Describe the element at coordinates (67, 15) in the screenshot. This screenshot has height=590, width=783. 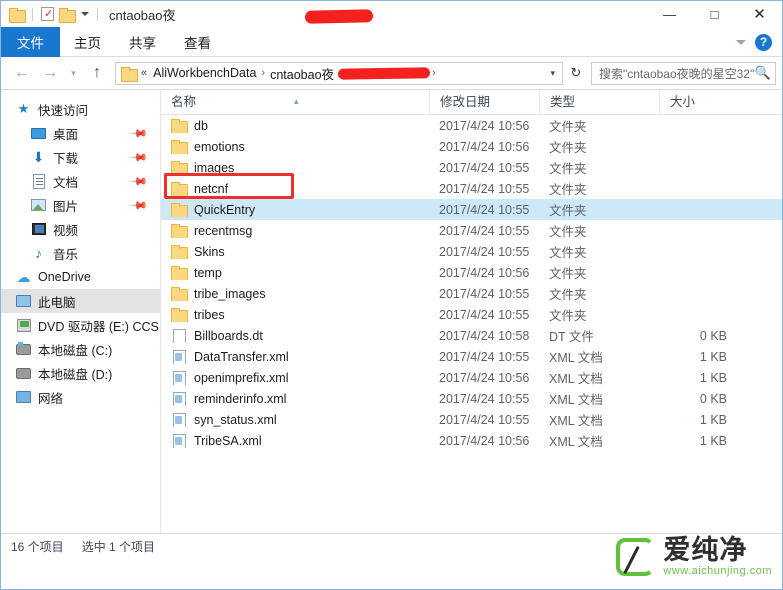
I see `new-folder-icon` at that location.